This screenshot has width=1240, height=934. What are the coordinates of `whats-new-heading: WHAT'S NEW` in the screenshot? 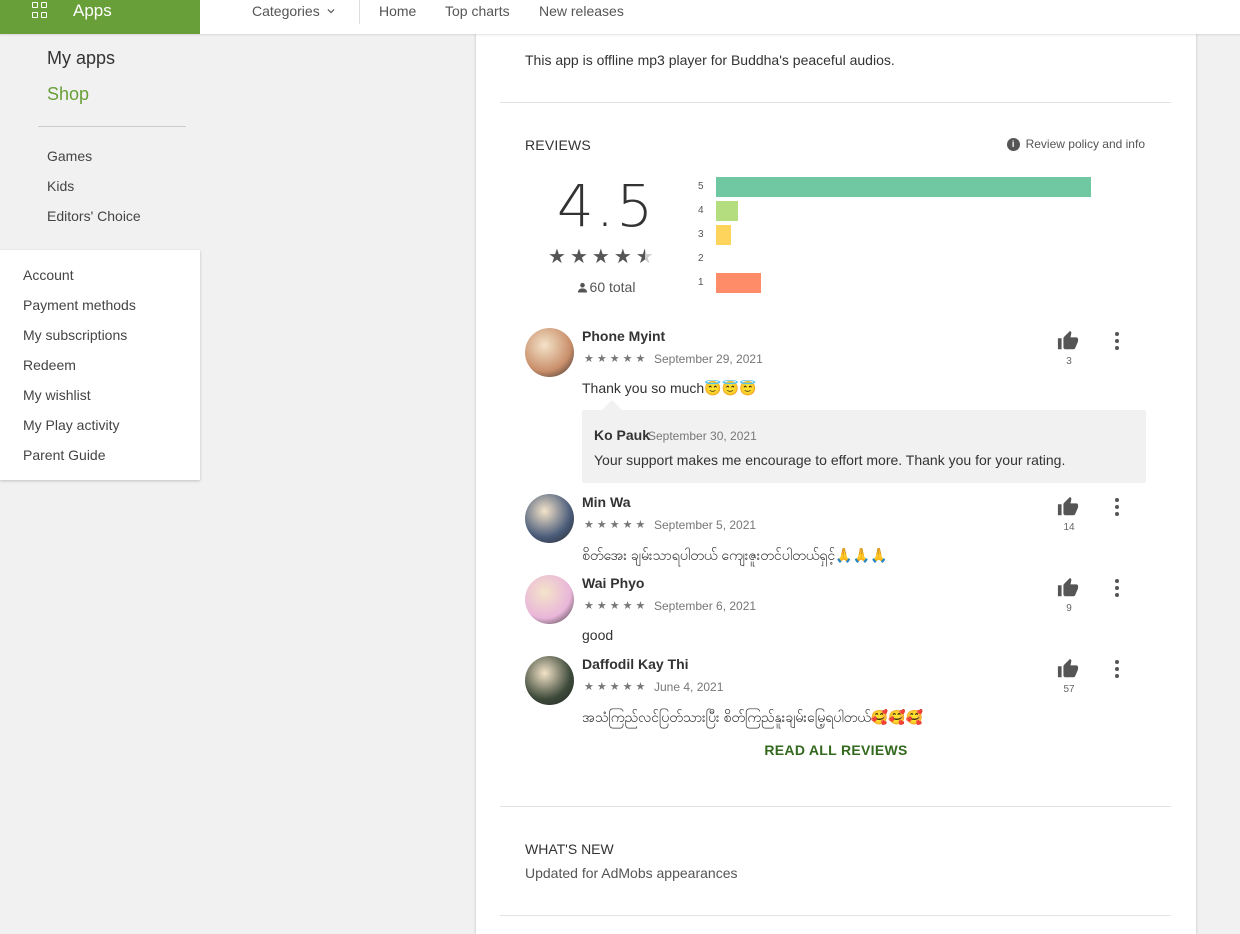 It's located at (569, 849).